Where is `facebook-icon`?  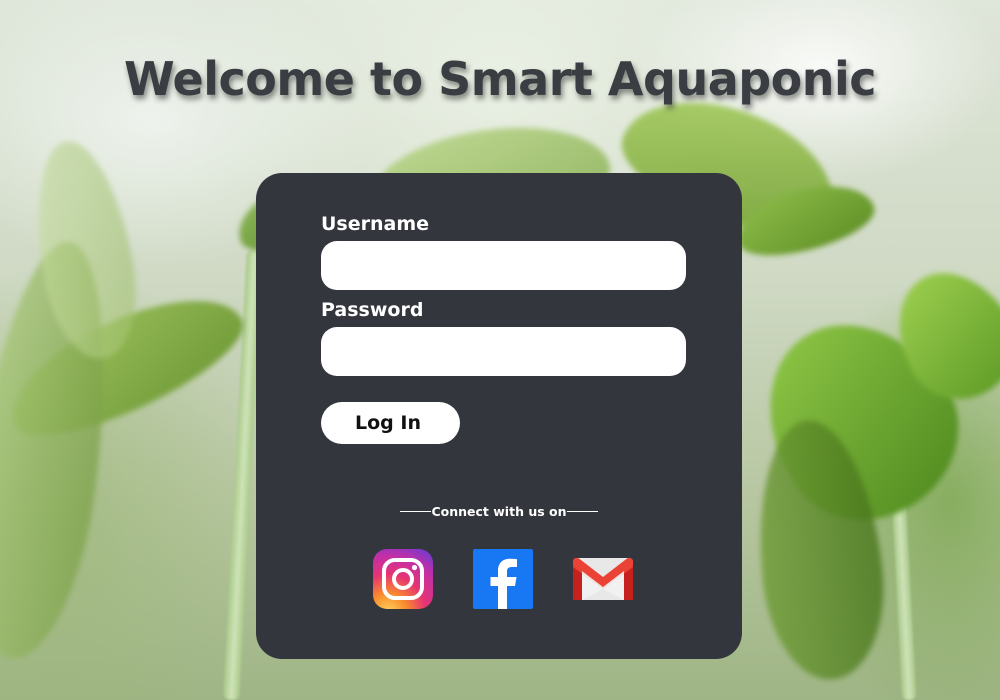
facebook-icon is located at coordinates (503, 579).